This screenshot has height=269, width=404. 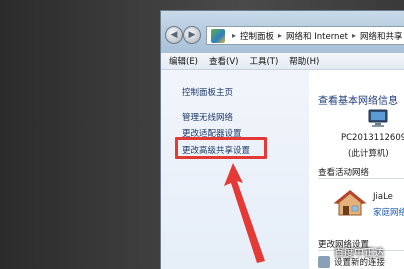 What do you see at coordinates (223, 61) in the screenshot?
I see `menu-view: 查看(V)` at bounding box center [223, 61].